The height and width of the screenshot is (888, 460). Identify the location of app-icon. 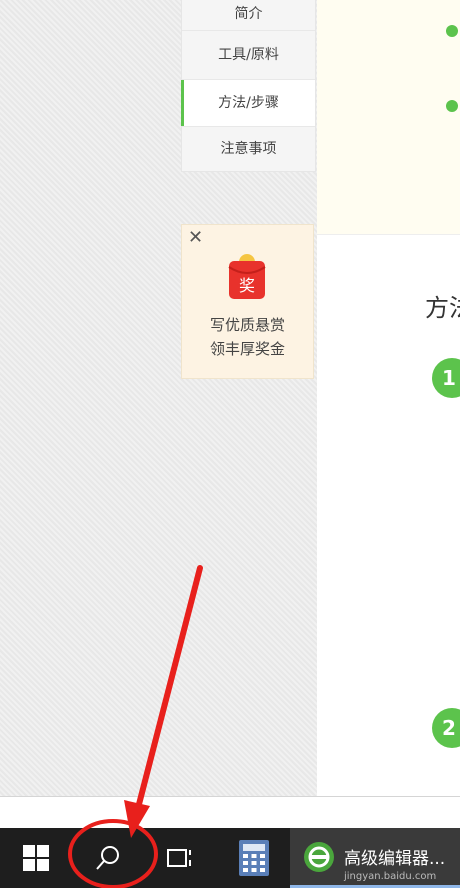
(319, 856).